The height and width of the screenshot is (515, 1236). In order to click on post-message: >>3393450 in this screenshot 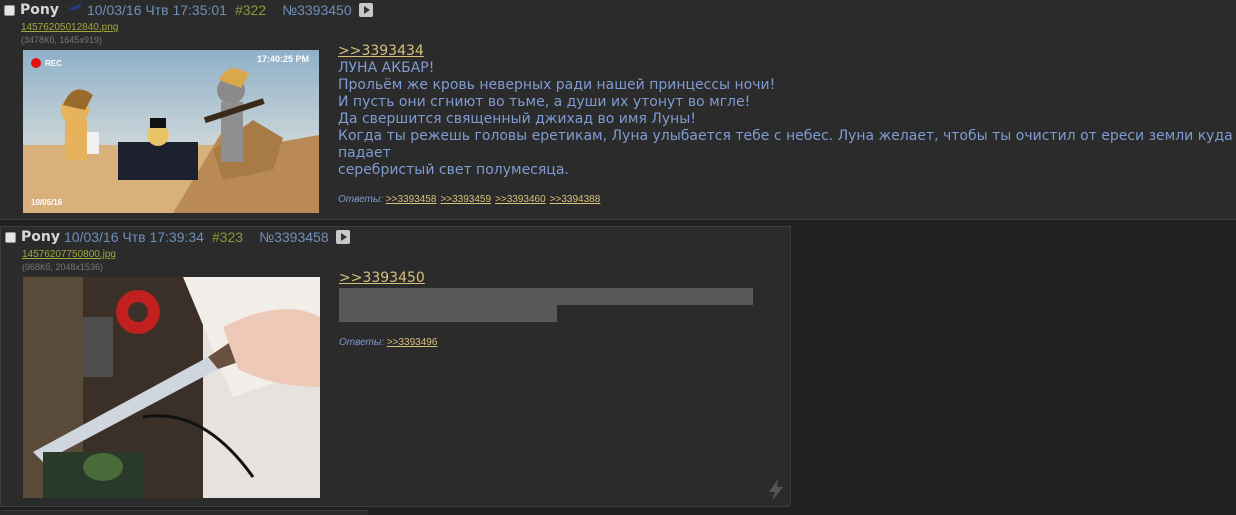, I will do `click(382, 278)`.